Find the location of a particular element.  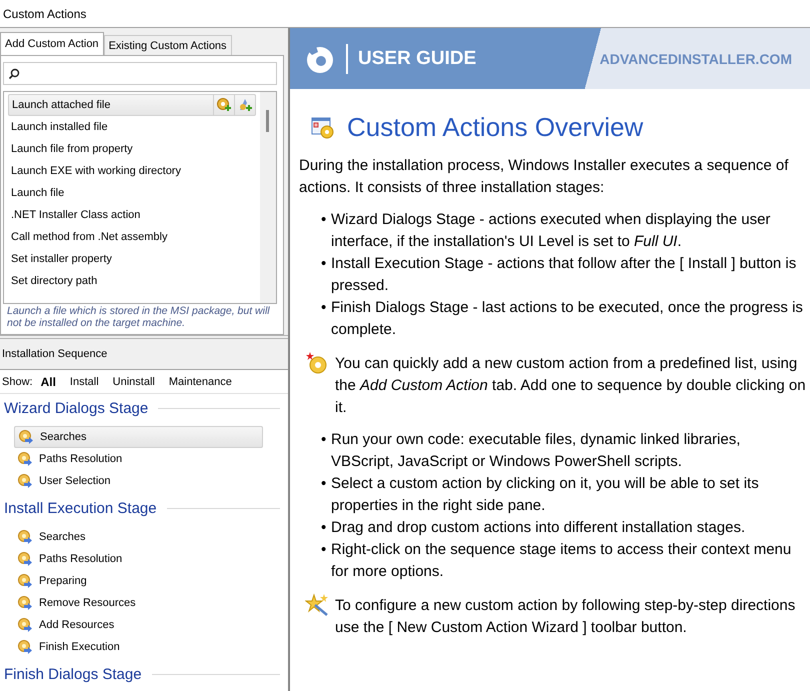

list-item: Launch installed file is located at coordinates (132, 127).